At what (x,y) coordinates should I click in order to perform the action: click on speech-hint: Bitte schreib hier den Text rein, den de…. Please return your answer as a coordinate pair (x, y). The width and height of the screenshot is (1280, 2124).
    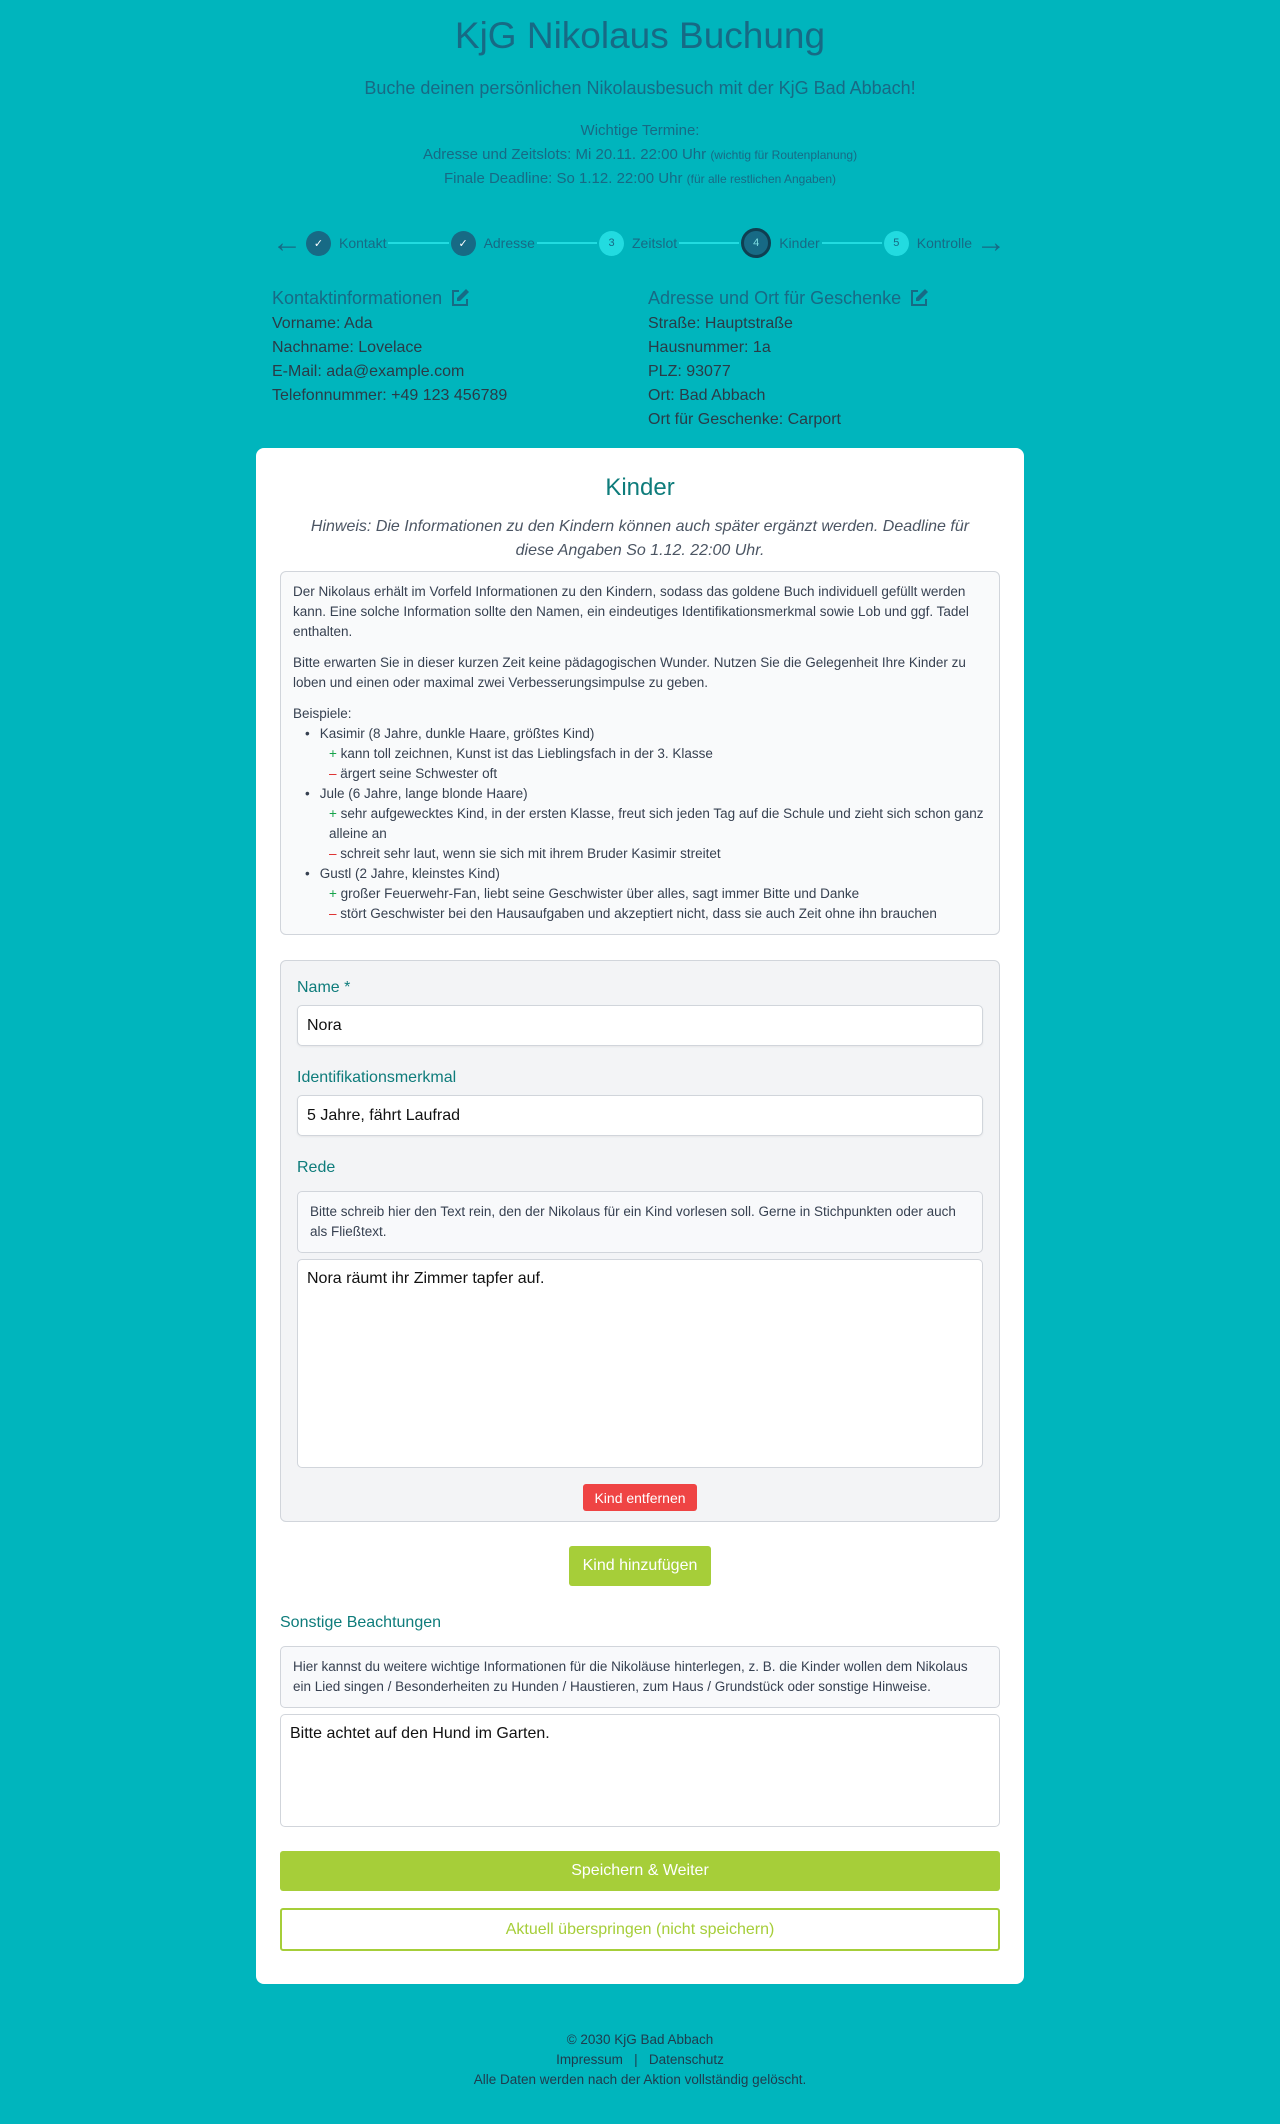
    Looking at the image, I should click on (640, 1222).